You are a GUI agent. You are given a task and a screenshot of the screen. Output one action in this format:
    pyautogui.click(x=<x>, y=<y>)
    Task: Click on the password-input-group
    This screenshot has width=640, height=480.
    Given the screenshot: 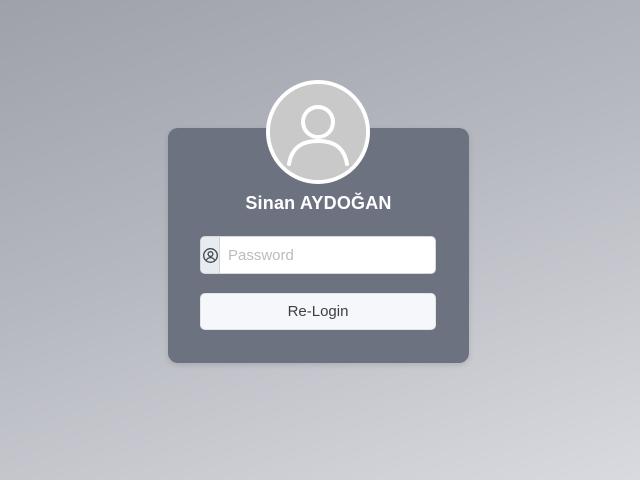 What is the action you would take?
    pyautogui.click(x=318, y=255)
    